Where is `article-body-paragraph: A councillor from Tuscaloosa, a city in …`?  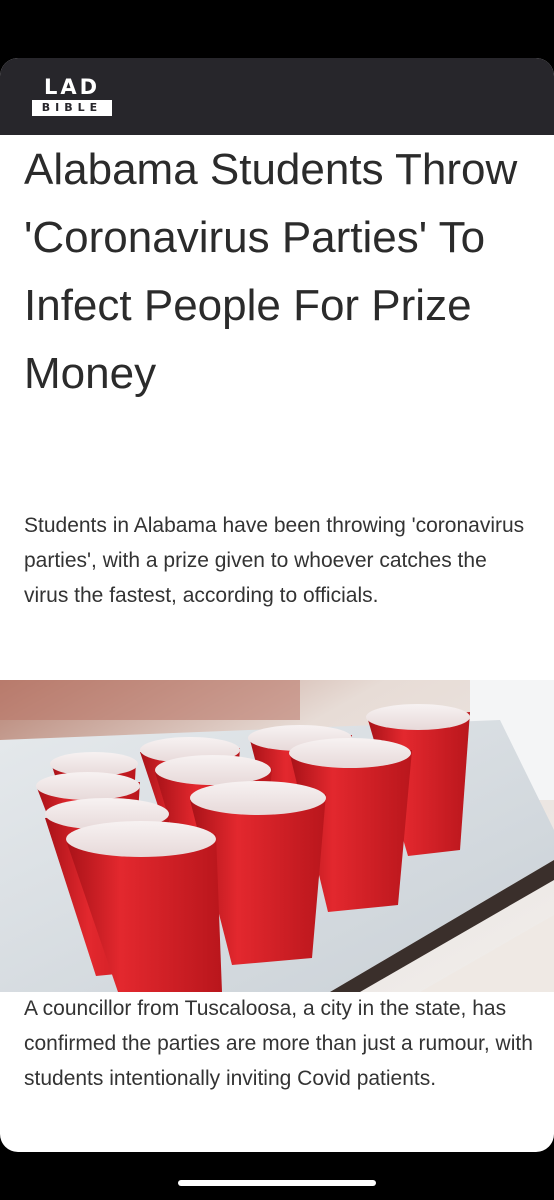 article-body-paragraph: A councillor from Tuscaloosa, a city in … is located at coordinates (278, 1043).